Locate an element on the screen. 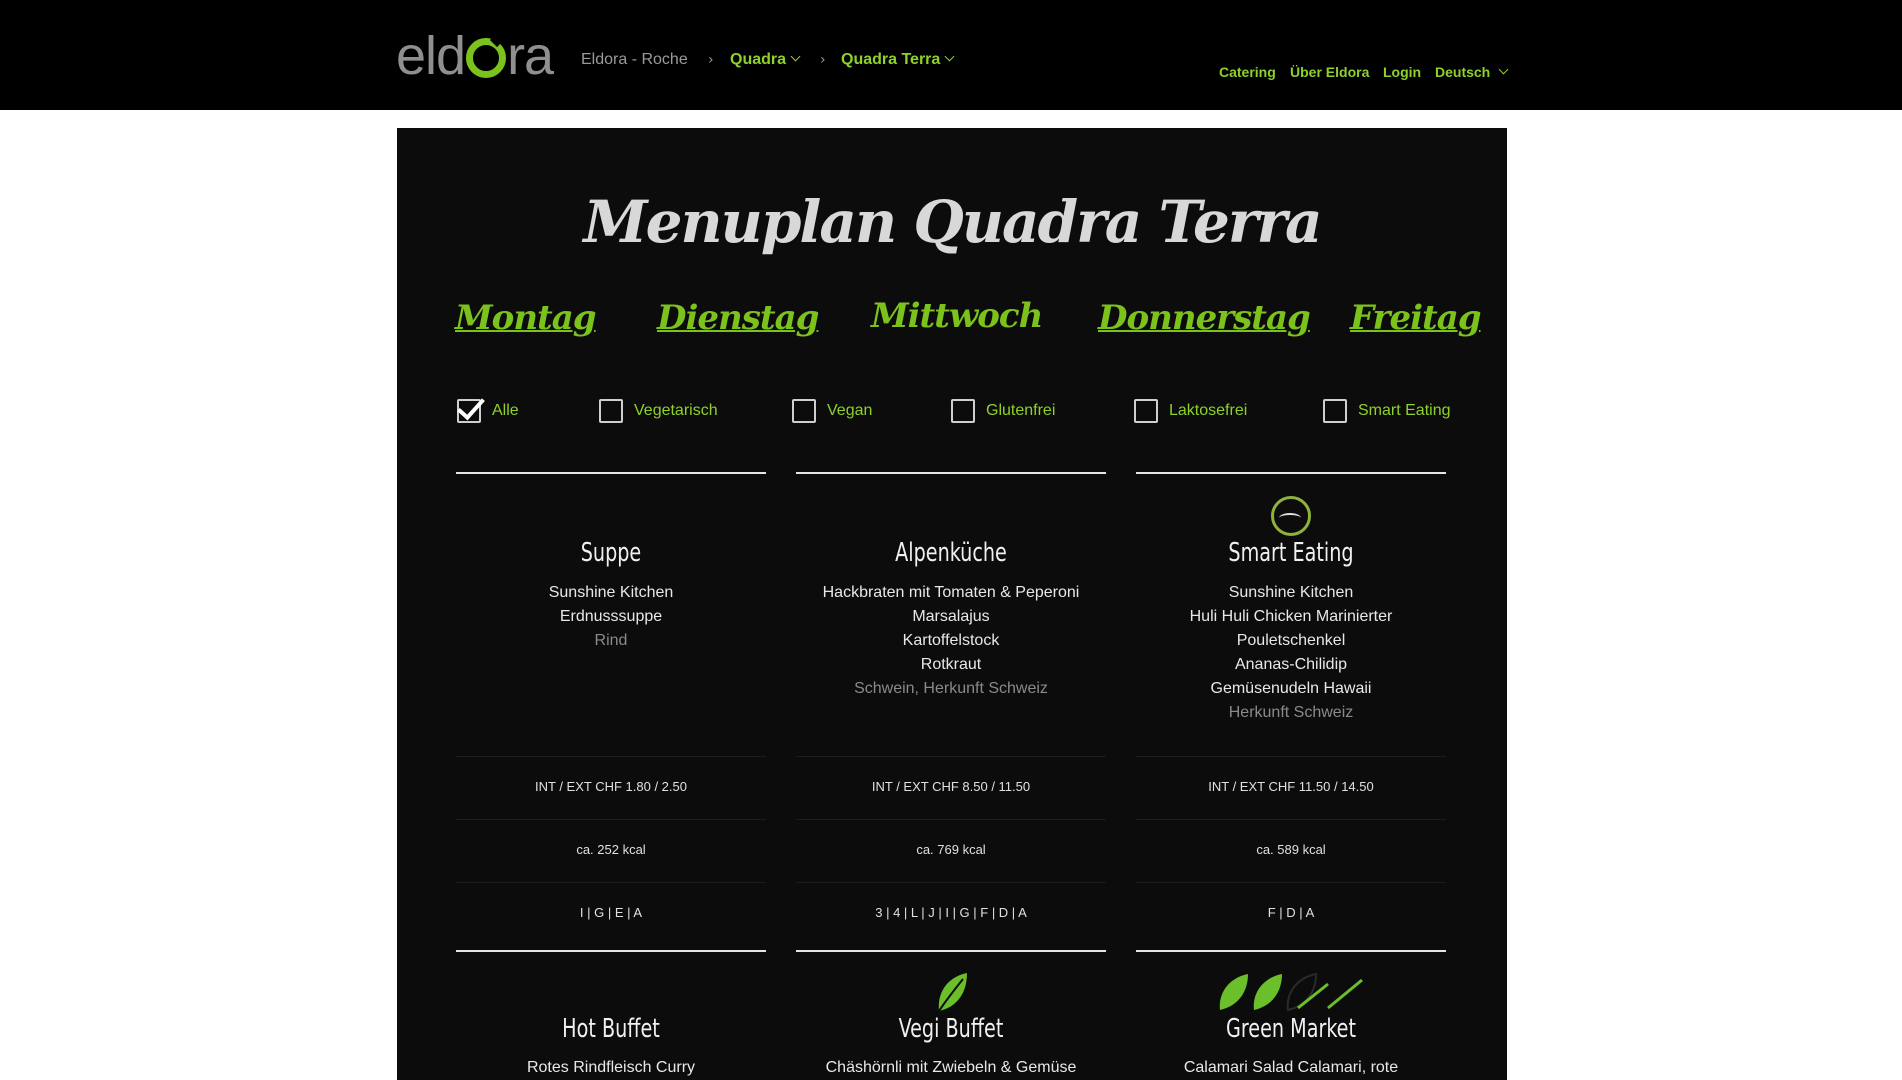 Image resolution: width=1902 pixels, height=1080 pixels. category-title: Vegi Buffet is located at coordinates (951, 1029).